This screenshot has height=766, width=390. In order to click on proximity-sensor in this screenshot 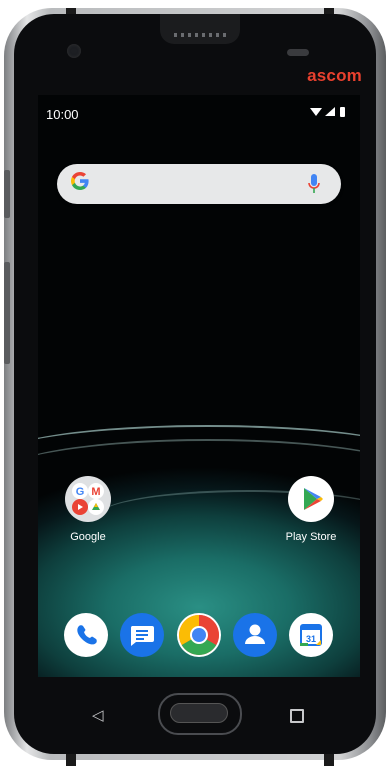, I will do `click(298, 52)`.